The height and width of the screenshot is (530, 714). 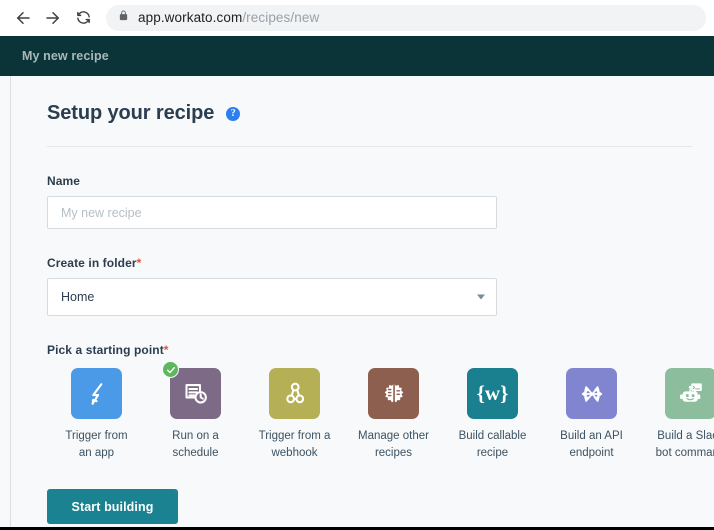 I want to click on recipe-title: My new recipe, so click(x=65, y=56).